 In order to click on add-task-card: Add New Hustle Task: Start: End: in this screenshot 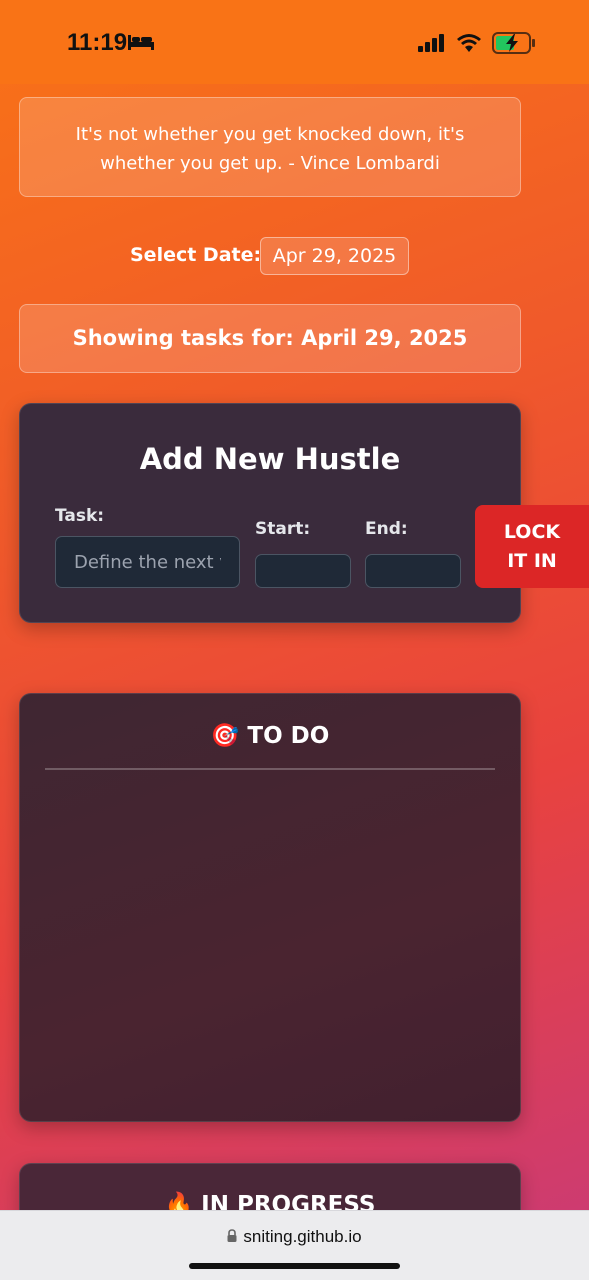, I will do `click(270, 513)`.